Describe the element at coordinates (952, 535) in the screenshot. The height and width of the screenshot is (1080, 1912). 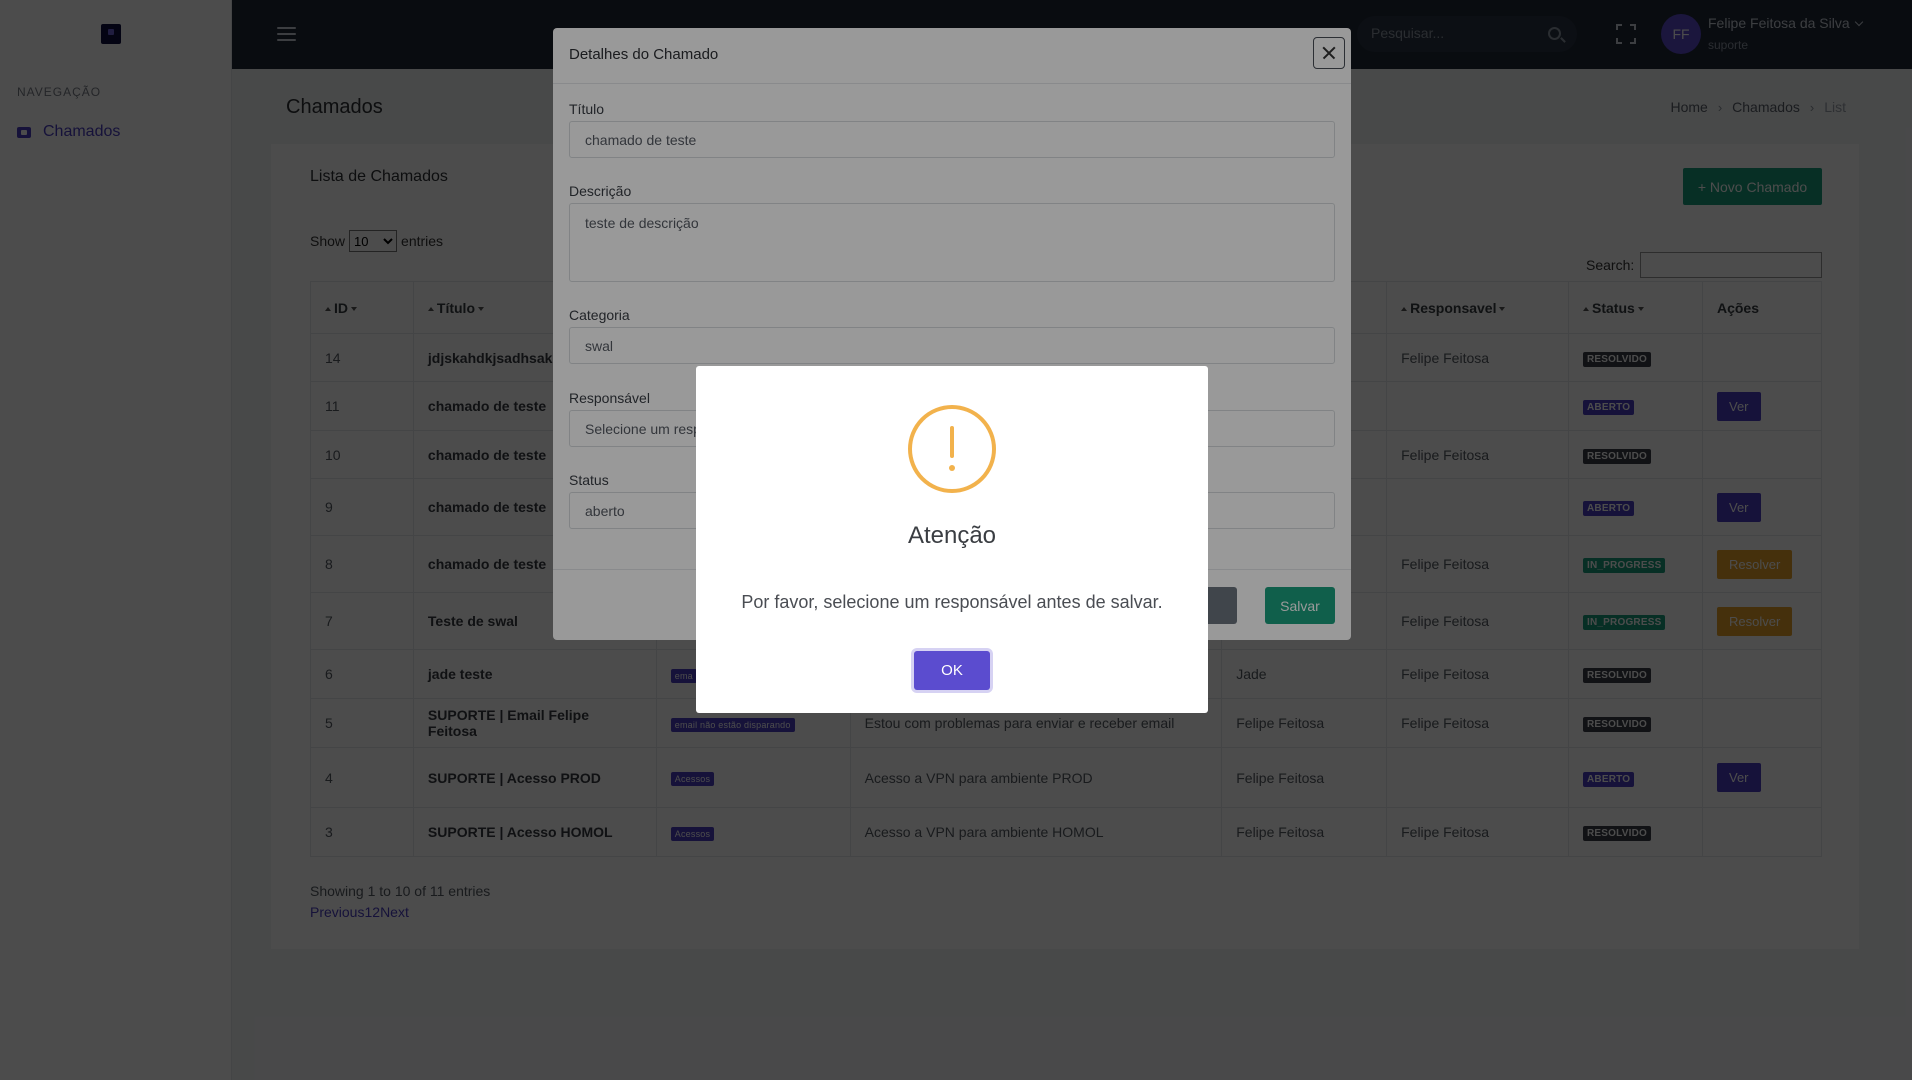
I see `alert-title: Atenção` at that location.